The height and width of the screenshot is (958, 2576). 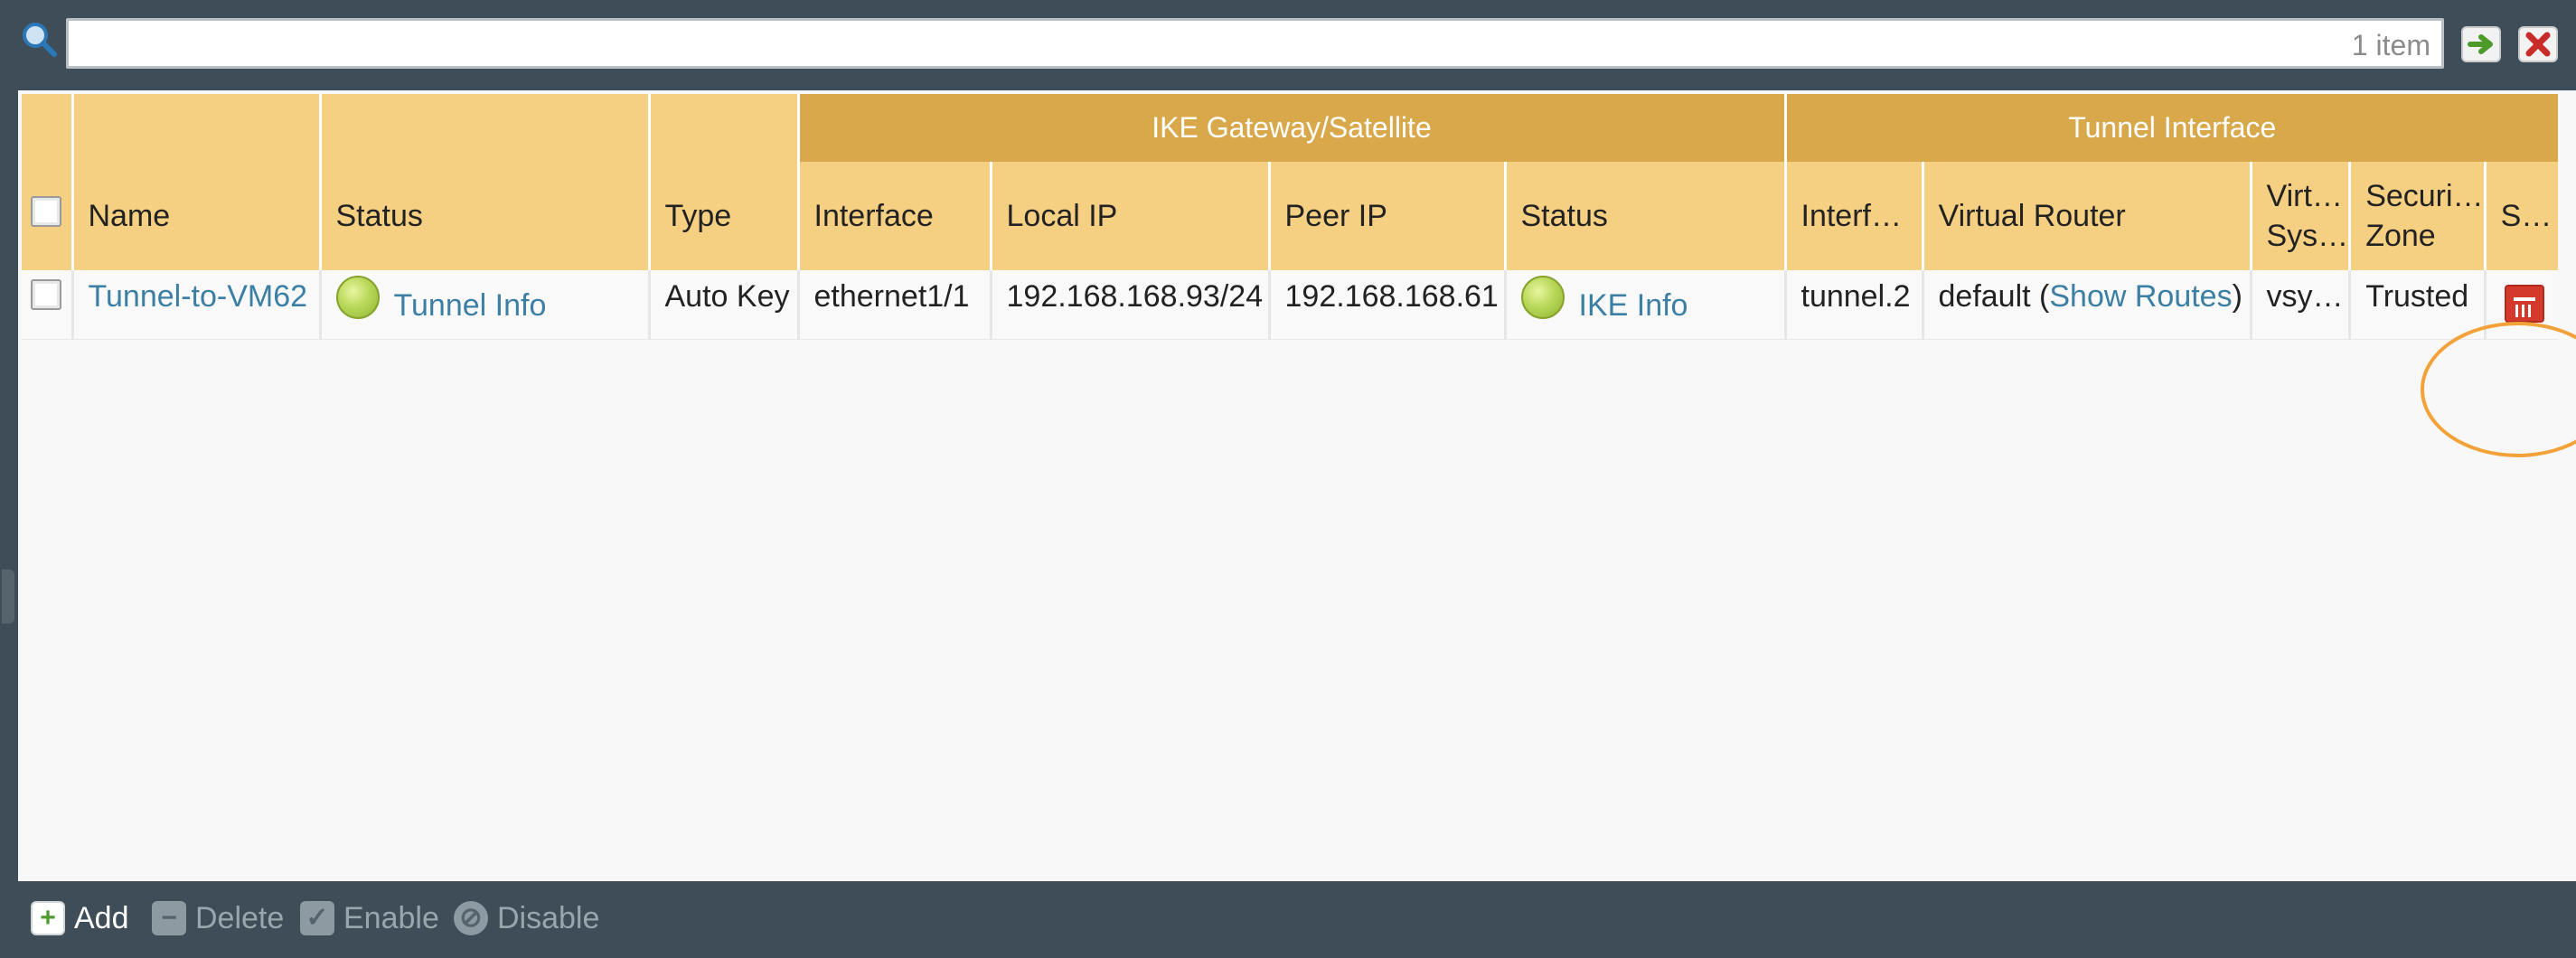 I want to click on delete-button: − Delete, so click(x=218, y=918).